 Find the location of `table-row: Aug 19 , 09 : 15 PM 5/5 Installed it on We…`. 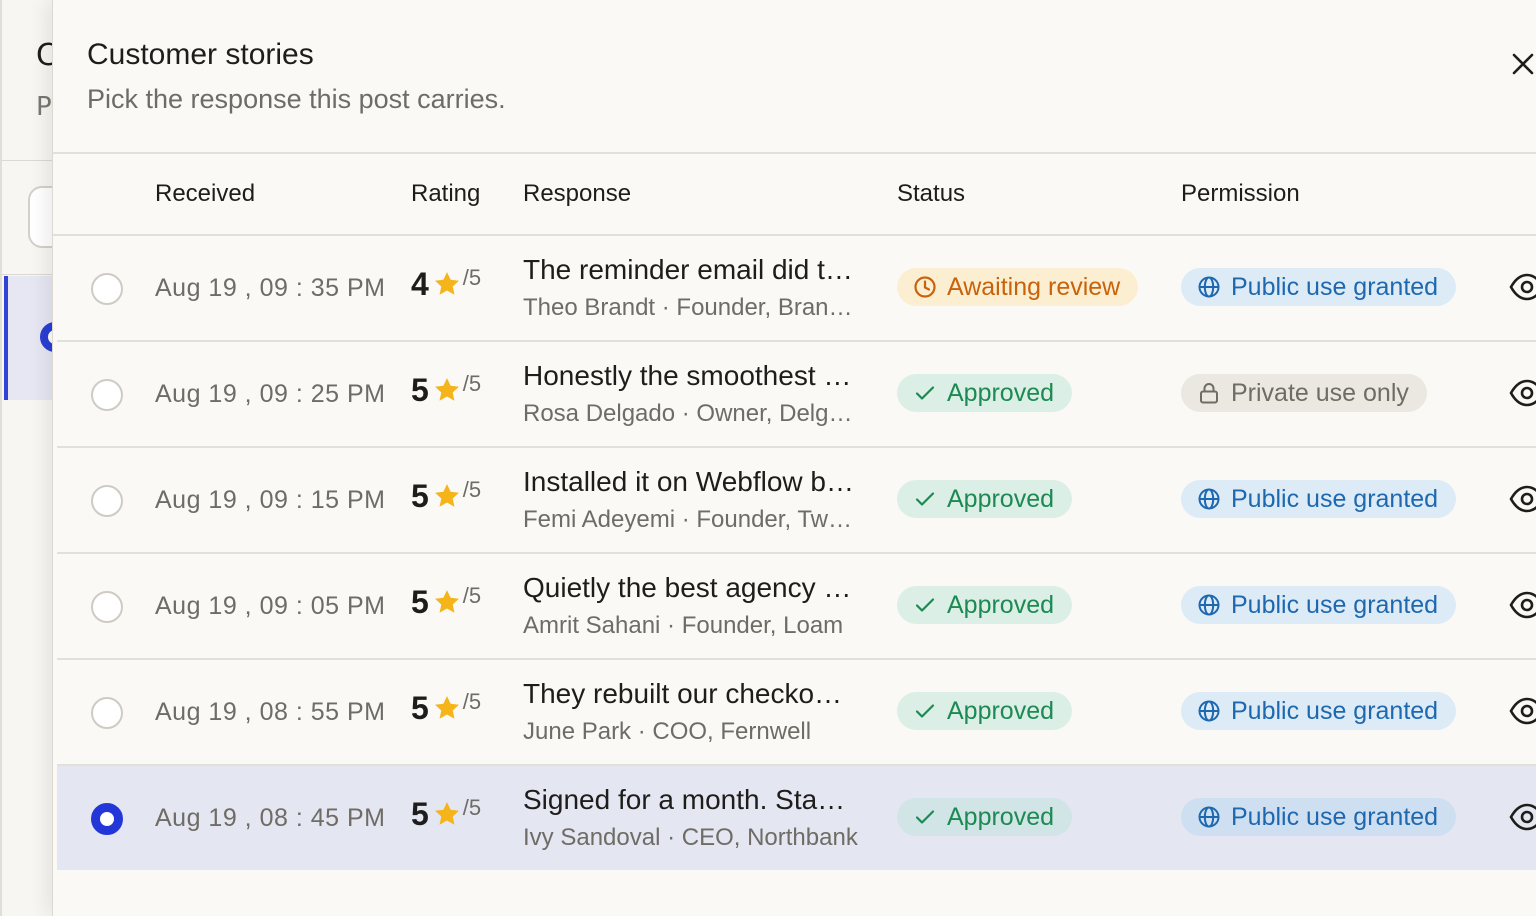

table-row: Aug 19 , 09 : 15 PM 5/5 Installed it on We… is located at coordinates (796, 501).